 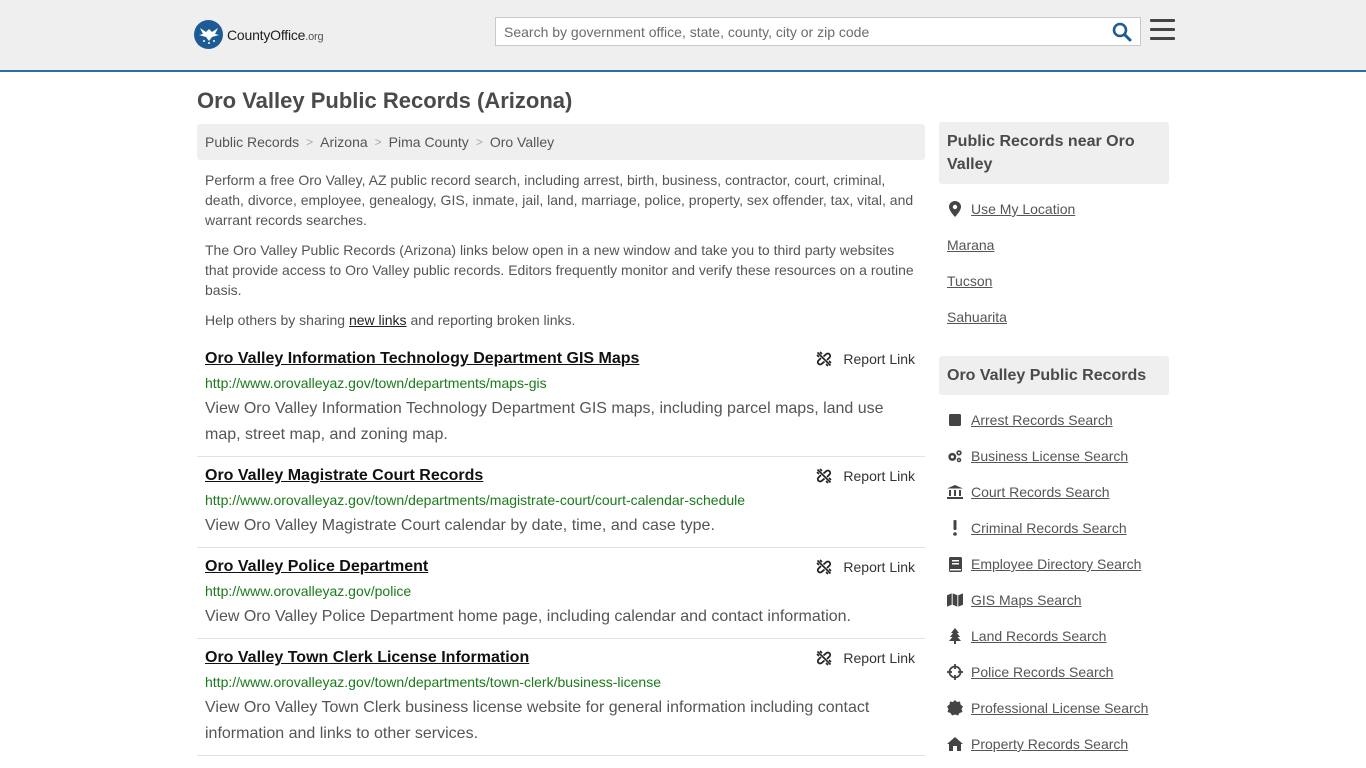 What do you see at coordinates (1047, 708) in the screenshot?
I see `professional-license-search-link: Professional License Search` at bounding box center [1047, 708].